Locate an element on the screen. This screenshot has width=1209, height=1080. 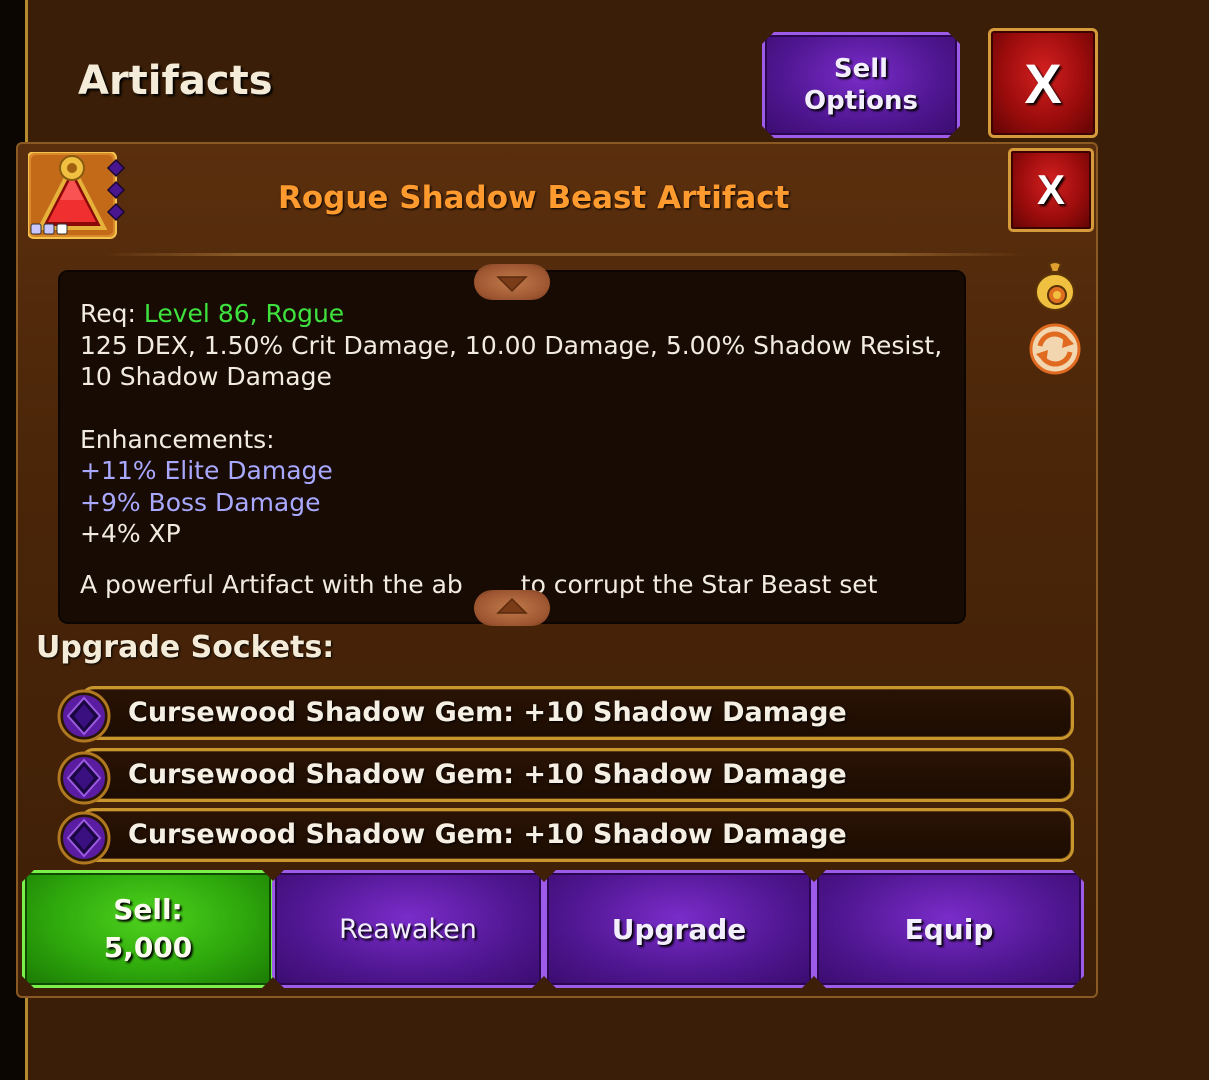
sell-button-label: Sell: is located at coordinates (148, 909).